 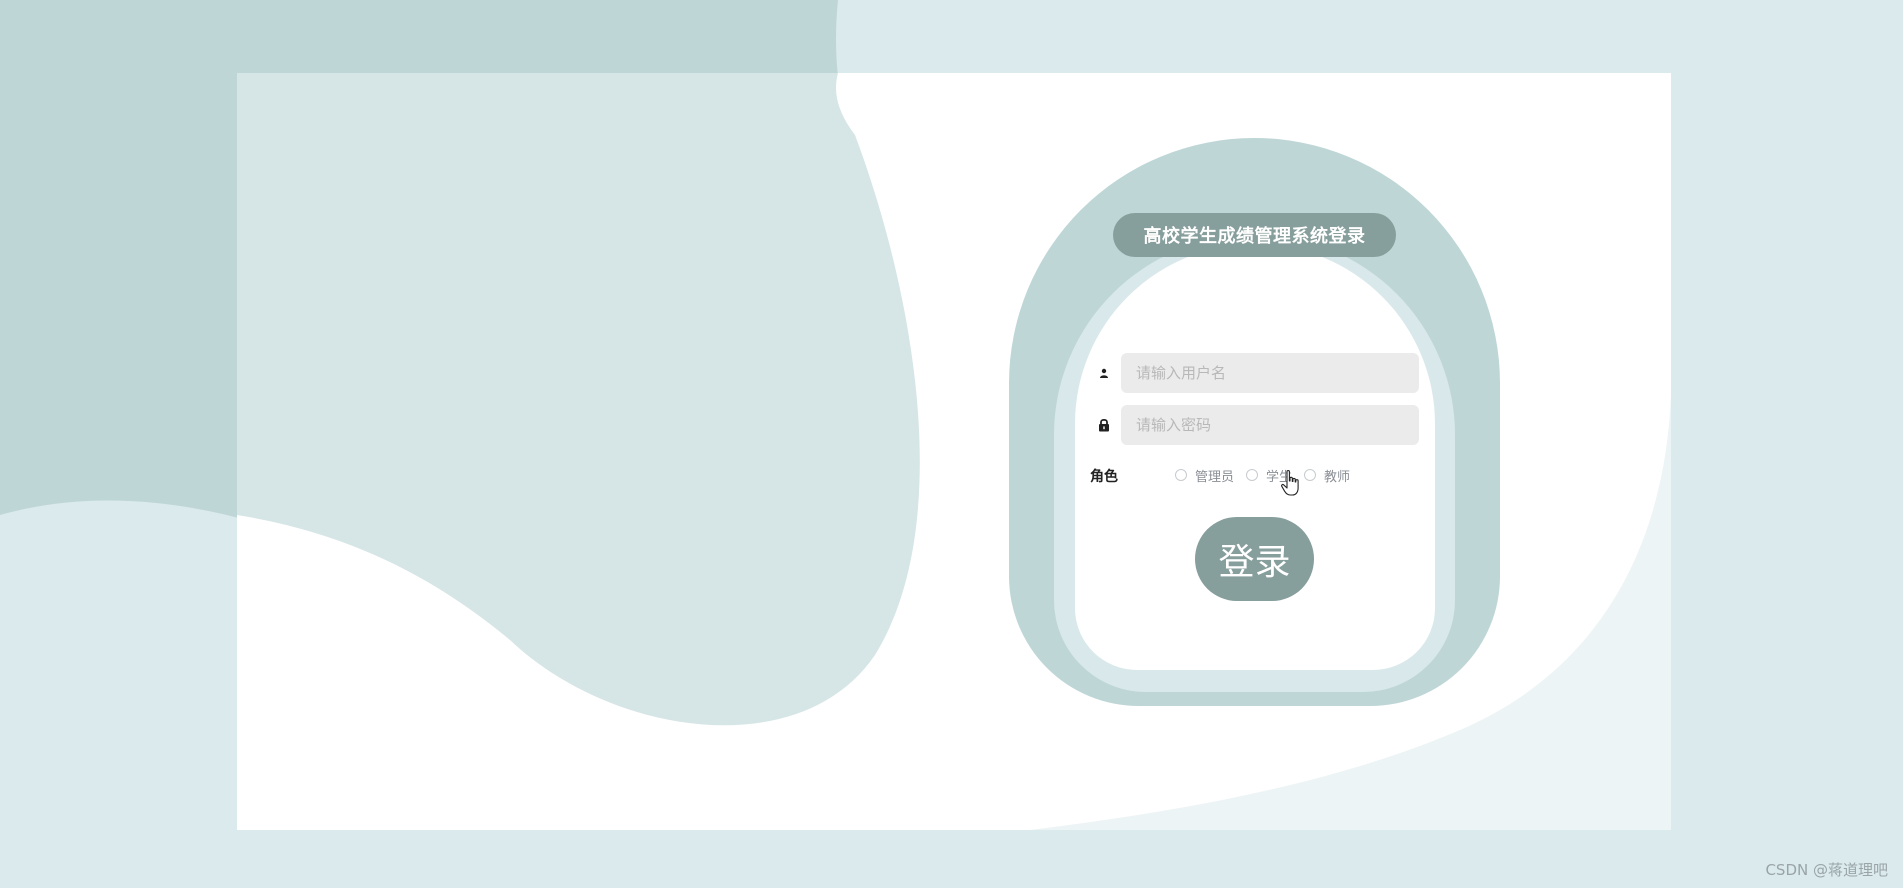 What do you see at coordinates (1254, 235) in the screenshot?
I see `login-title: 高校学生成绩管理系统登录` at bounding box center [1254, 235].